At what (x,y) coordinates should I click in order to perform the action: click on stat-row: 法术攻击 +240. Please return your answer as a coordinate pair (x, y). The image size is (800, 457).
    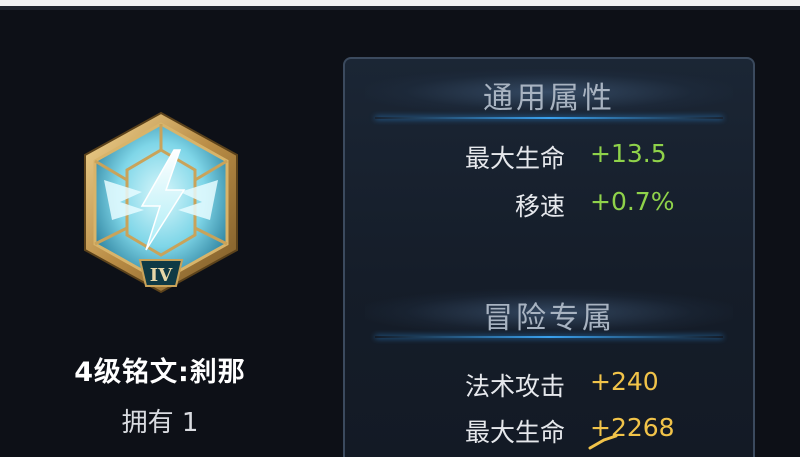
    Looking at the image, I should click on (549, 385).